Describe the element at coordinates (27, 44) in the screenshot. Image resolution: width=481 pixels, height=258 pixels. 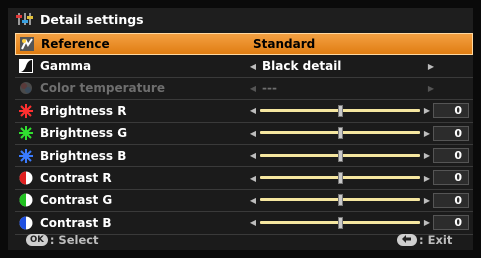
I see `reference-icon` at that location.